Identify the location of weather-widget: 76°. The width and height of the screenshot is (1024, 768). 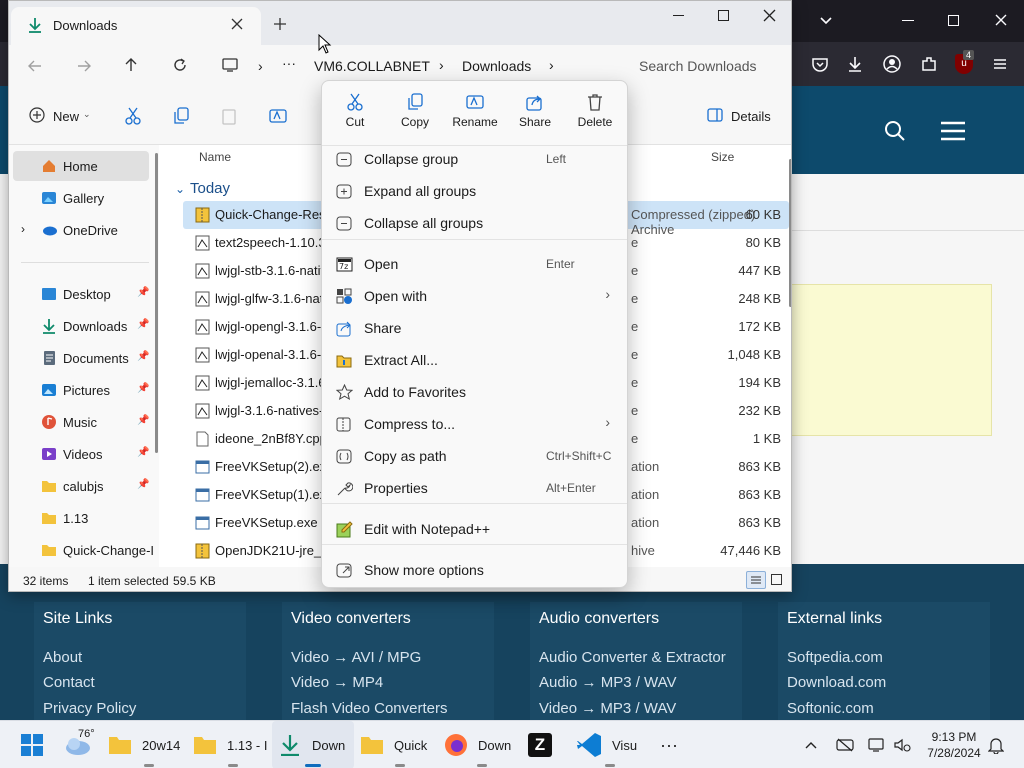
(82, 744).